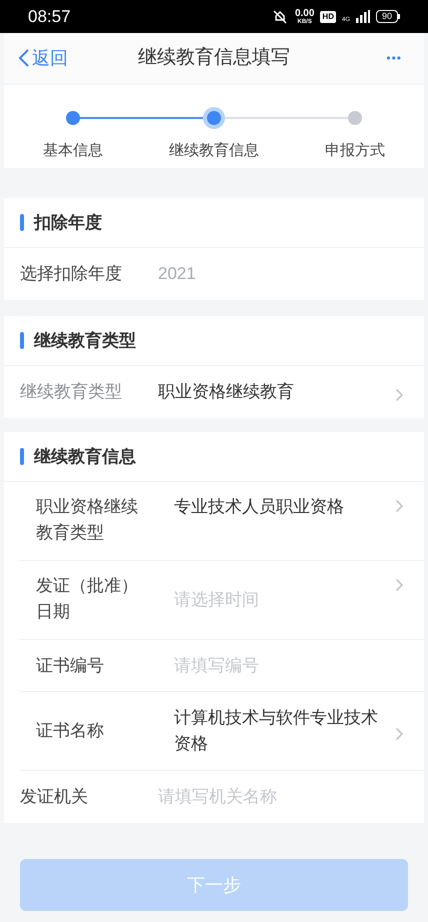 This screenshot has height=922, width=428. Describe the element at coordinates (85, 341) in the screenshot. I see `section-title: 继续教育类型` at that location.